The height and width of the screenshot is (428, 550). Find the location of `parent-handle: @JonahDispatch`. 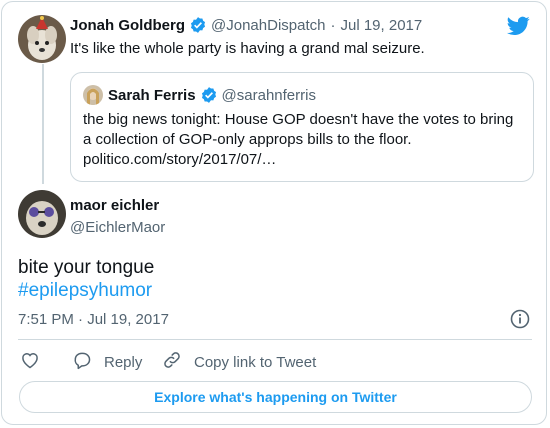

parent-handle: @JonahDispatch is located at coordinates (268, 25).